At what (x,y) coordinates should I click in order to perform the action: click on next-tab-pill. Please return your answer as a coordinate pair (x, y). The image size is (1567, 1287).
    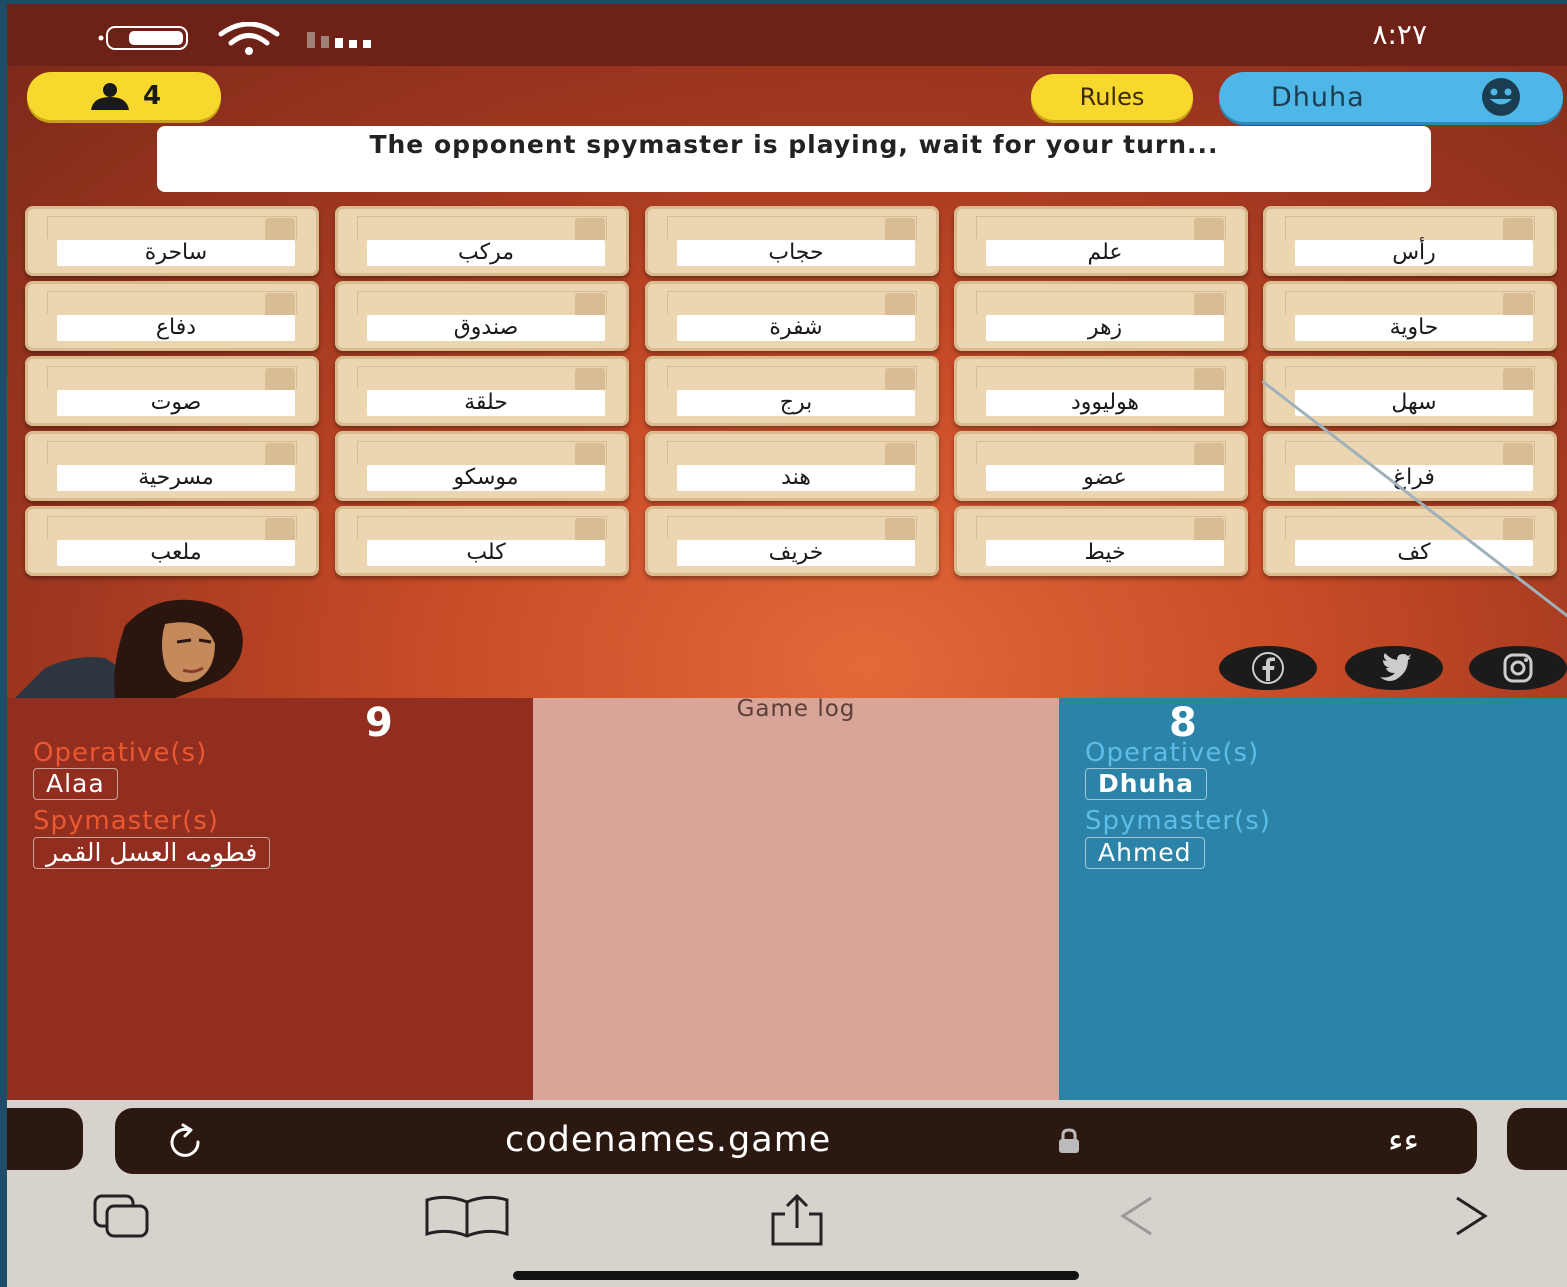
    Looking at the image, I should click on (1537, 1139).